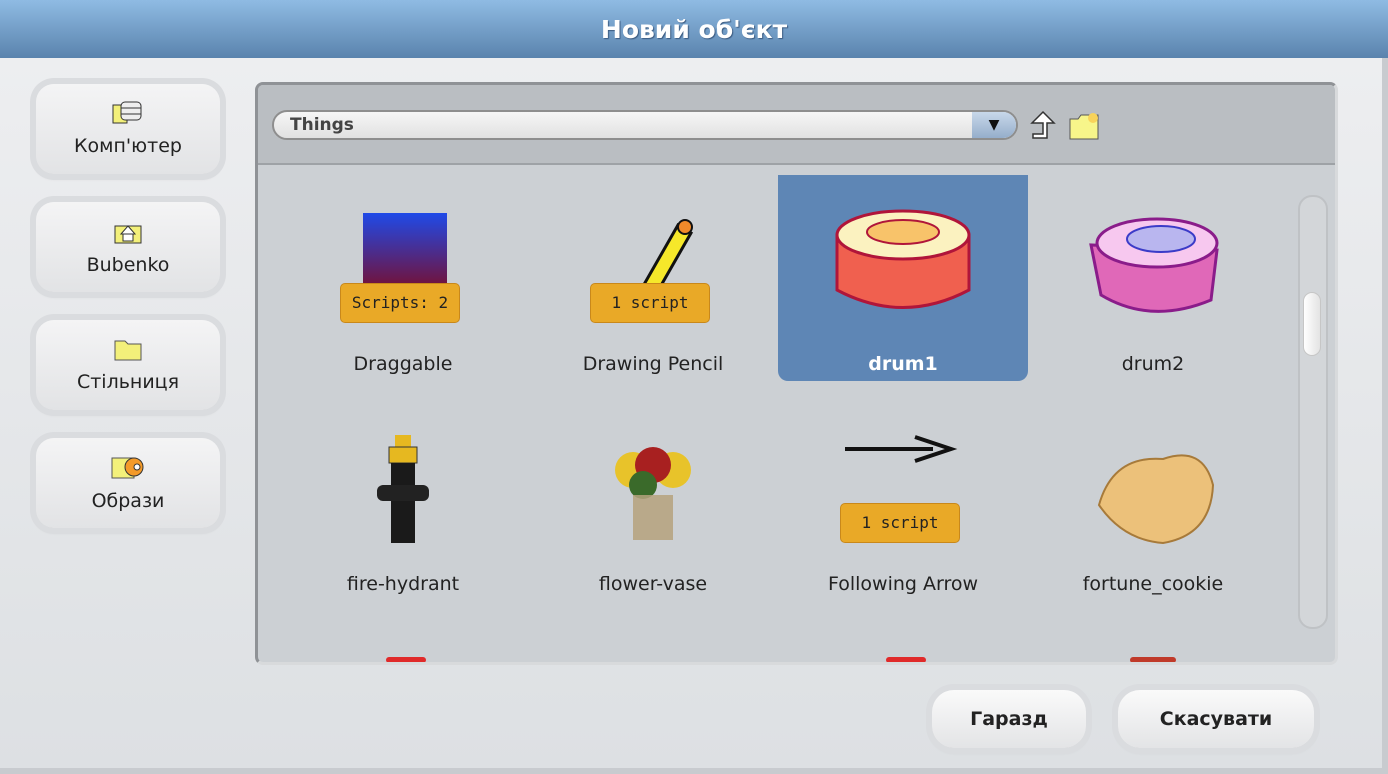  Describe the element at coordinates (653, 584) in the screenshot. I see `sprite-label: flower-vase` at that location.